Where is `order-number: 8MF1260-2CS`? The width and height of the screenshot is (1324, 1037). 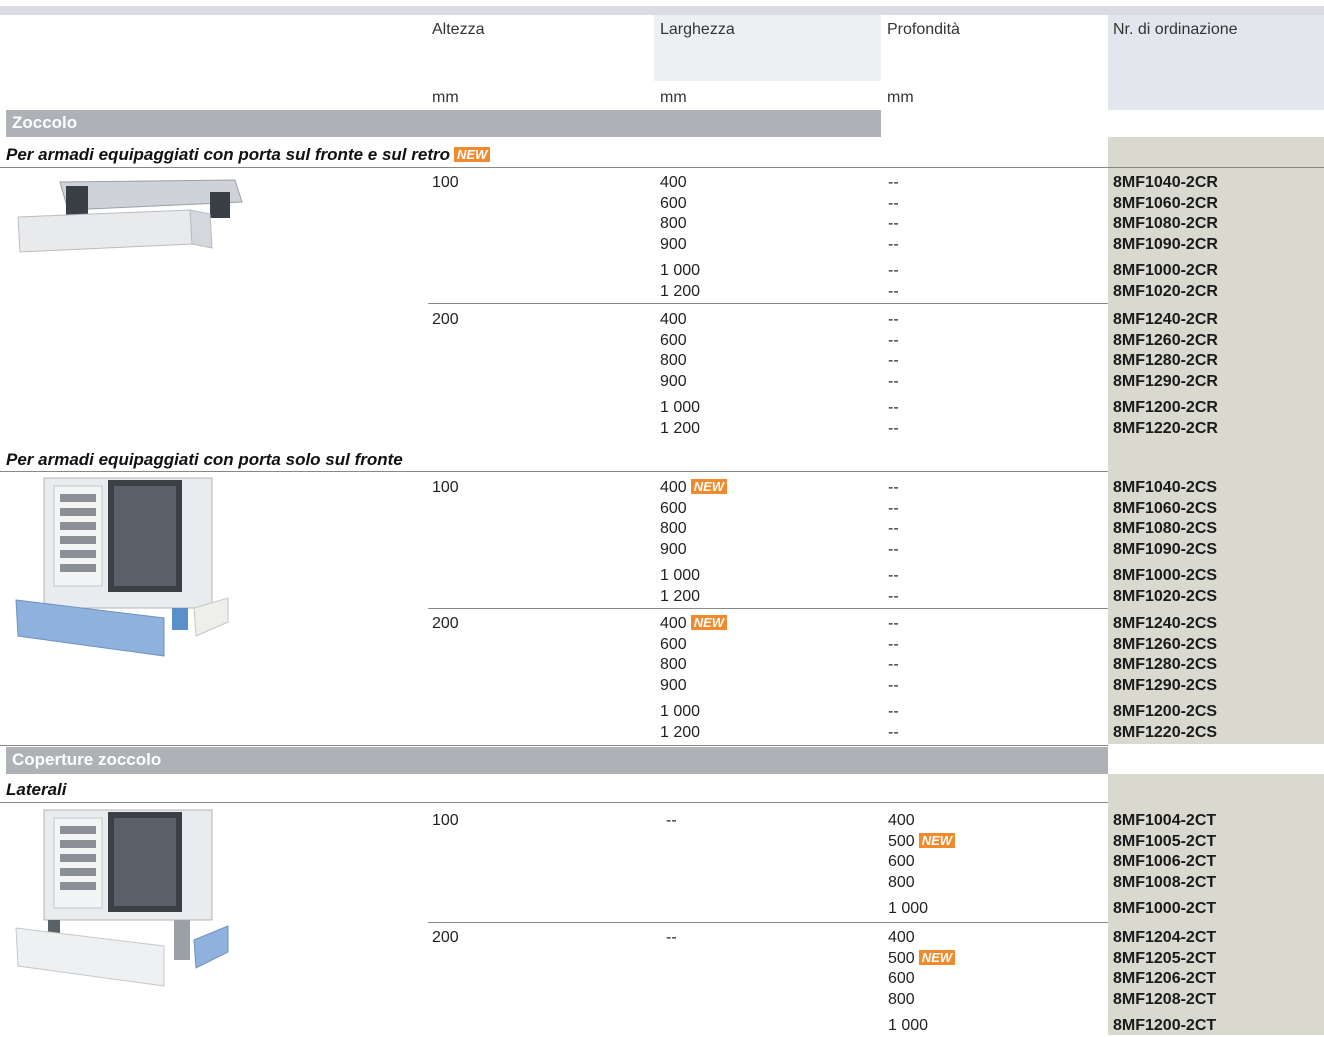
order-number: 8MF1260-2CS is located at coordinates (1165, 644).